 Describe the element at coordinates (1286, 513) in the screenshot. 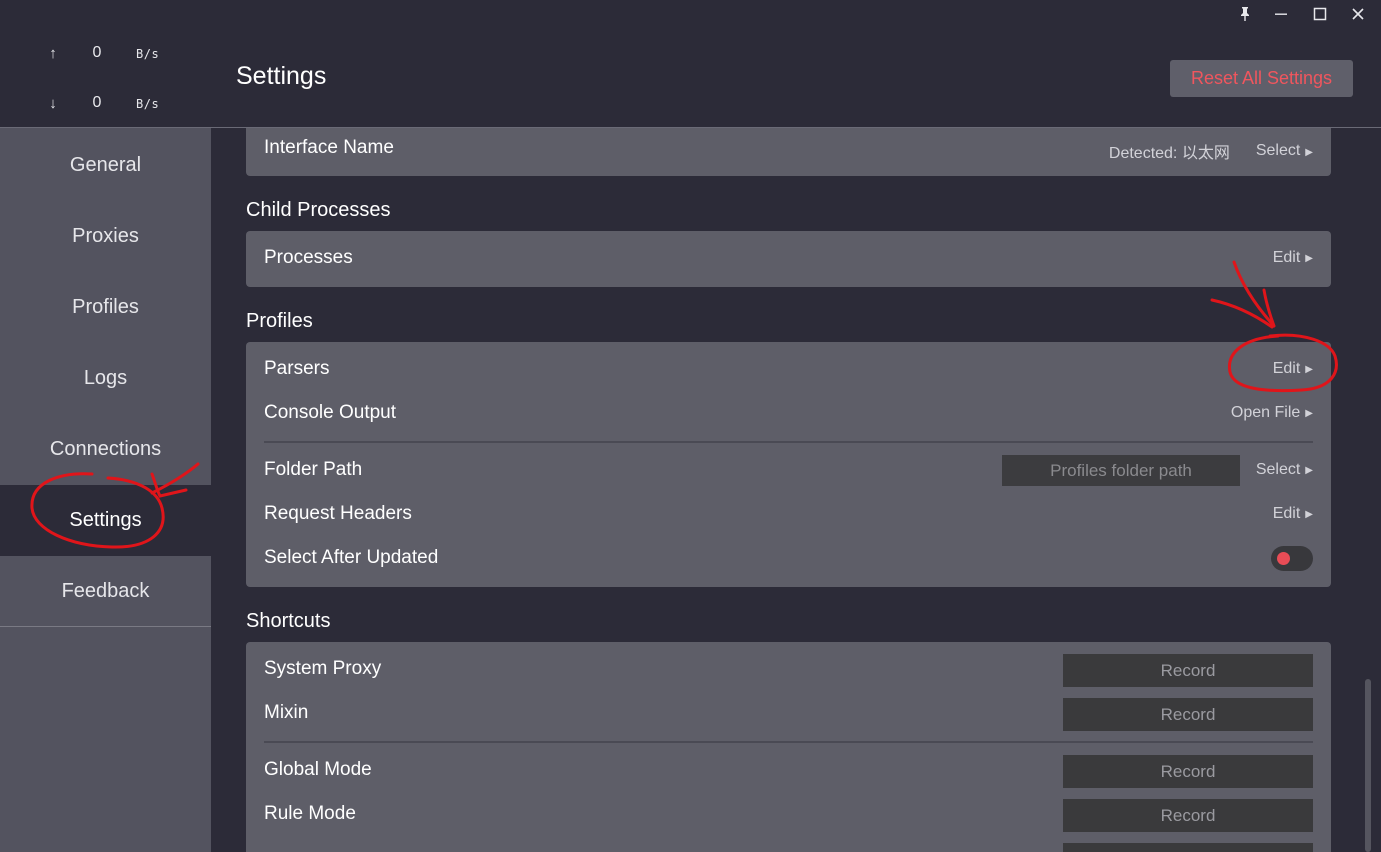

I see `request-headers-edit-label: Edit` at that location.